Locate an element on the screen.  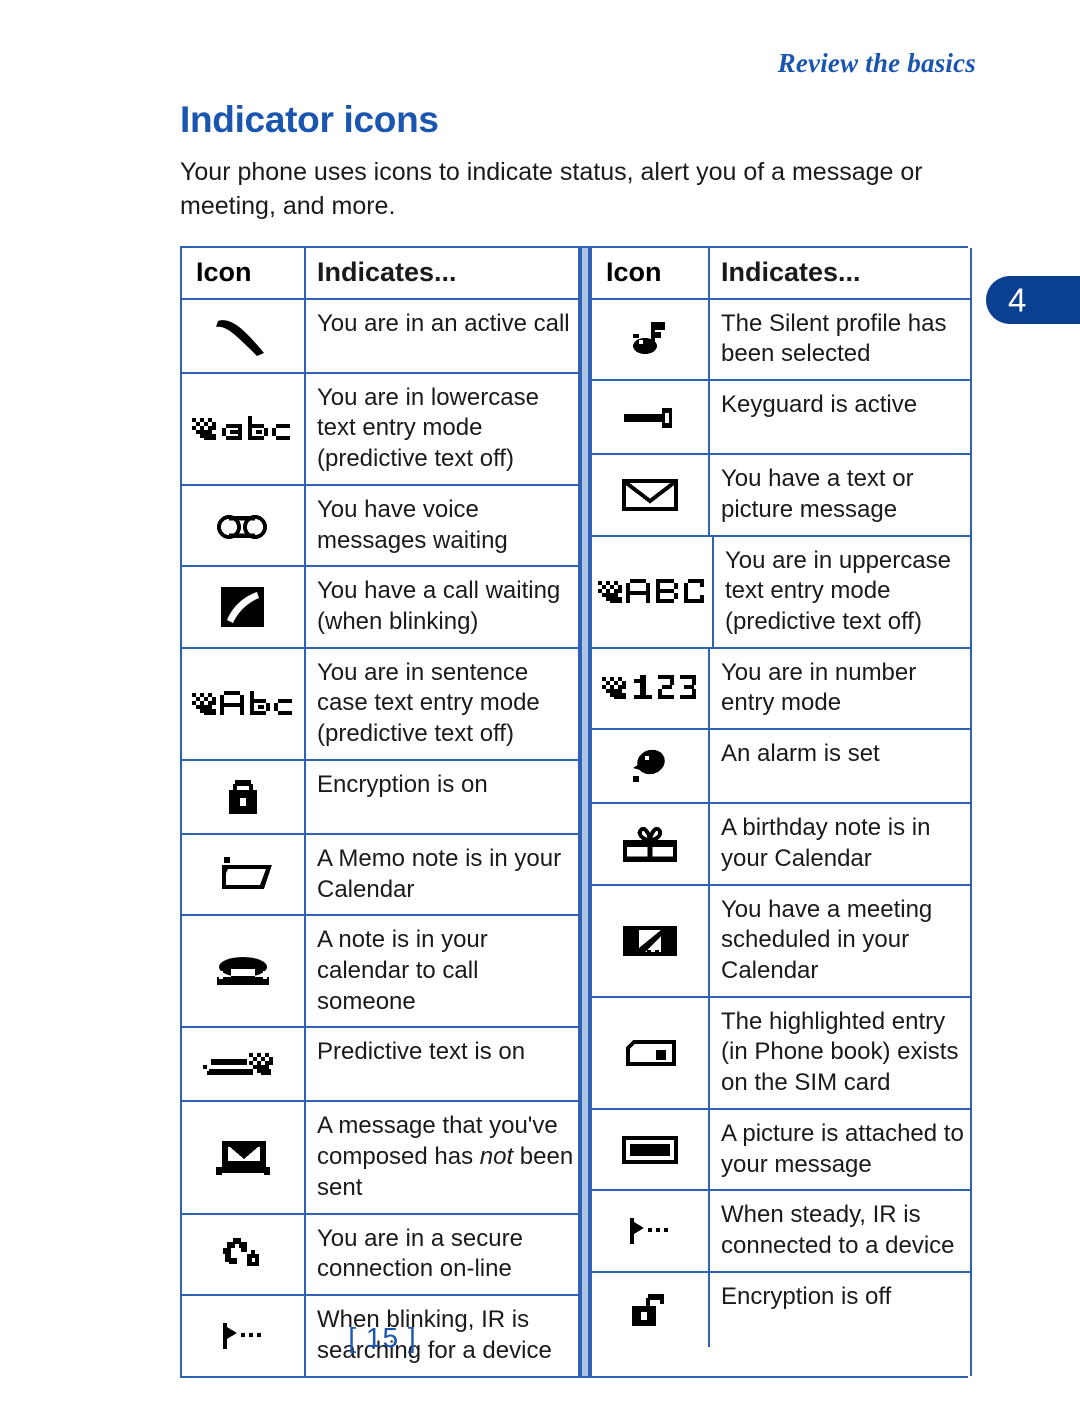
indicates-cell: An alarm is set is located at coordinates (800, 754).